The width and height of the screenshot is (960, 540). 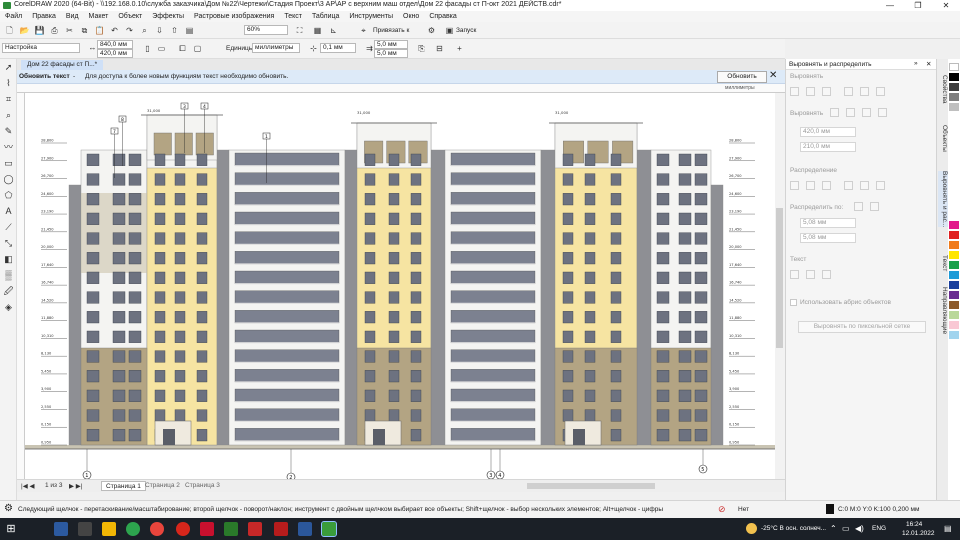 What do you see at coordinates (742, 77) in the screenshot?
I see `update-text-button: Обновить` at bounding box center [742, 77].